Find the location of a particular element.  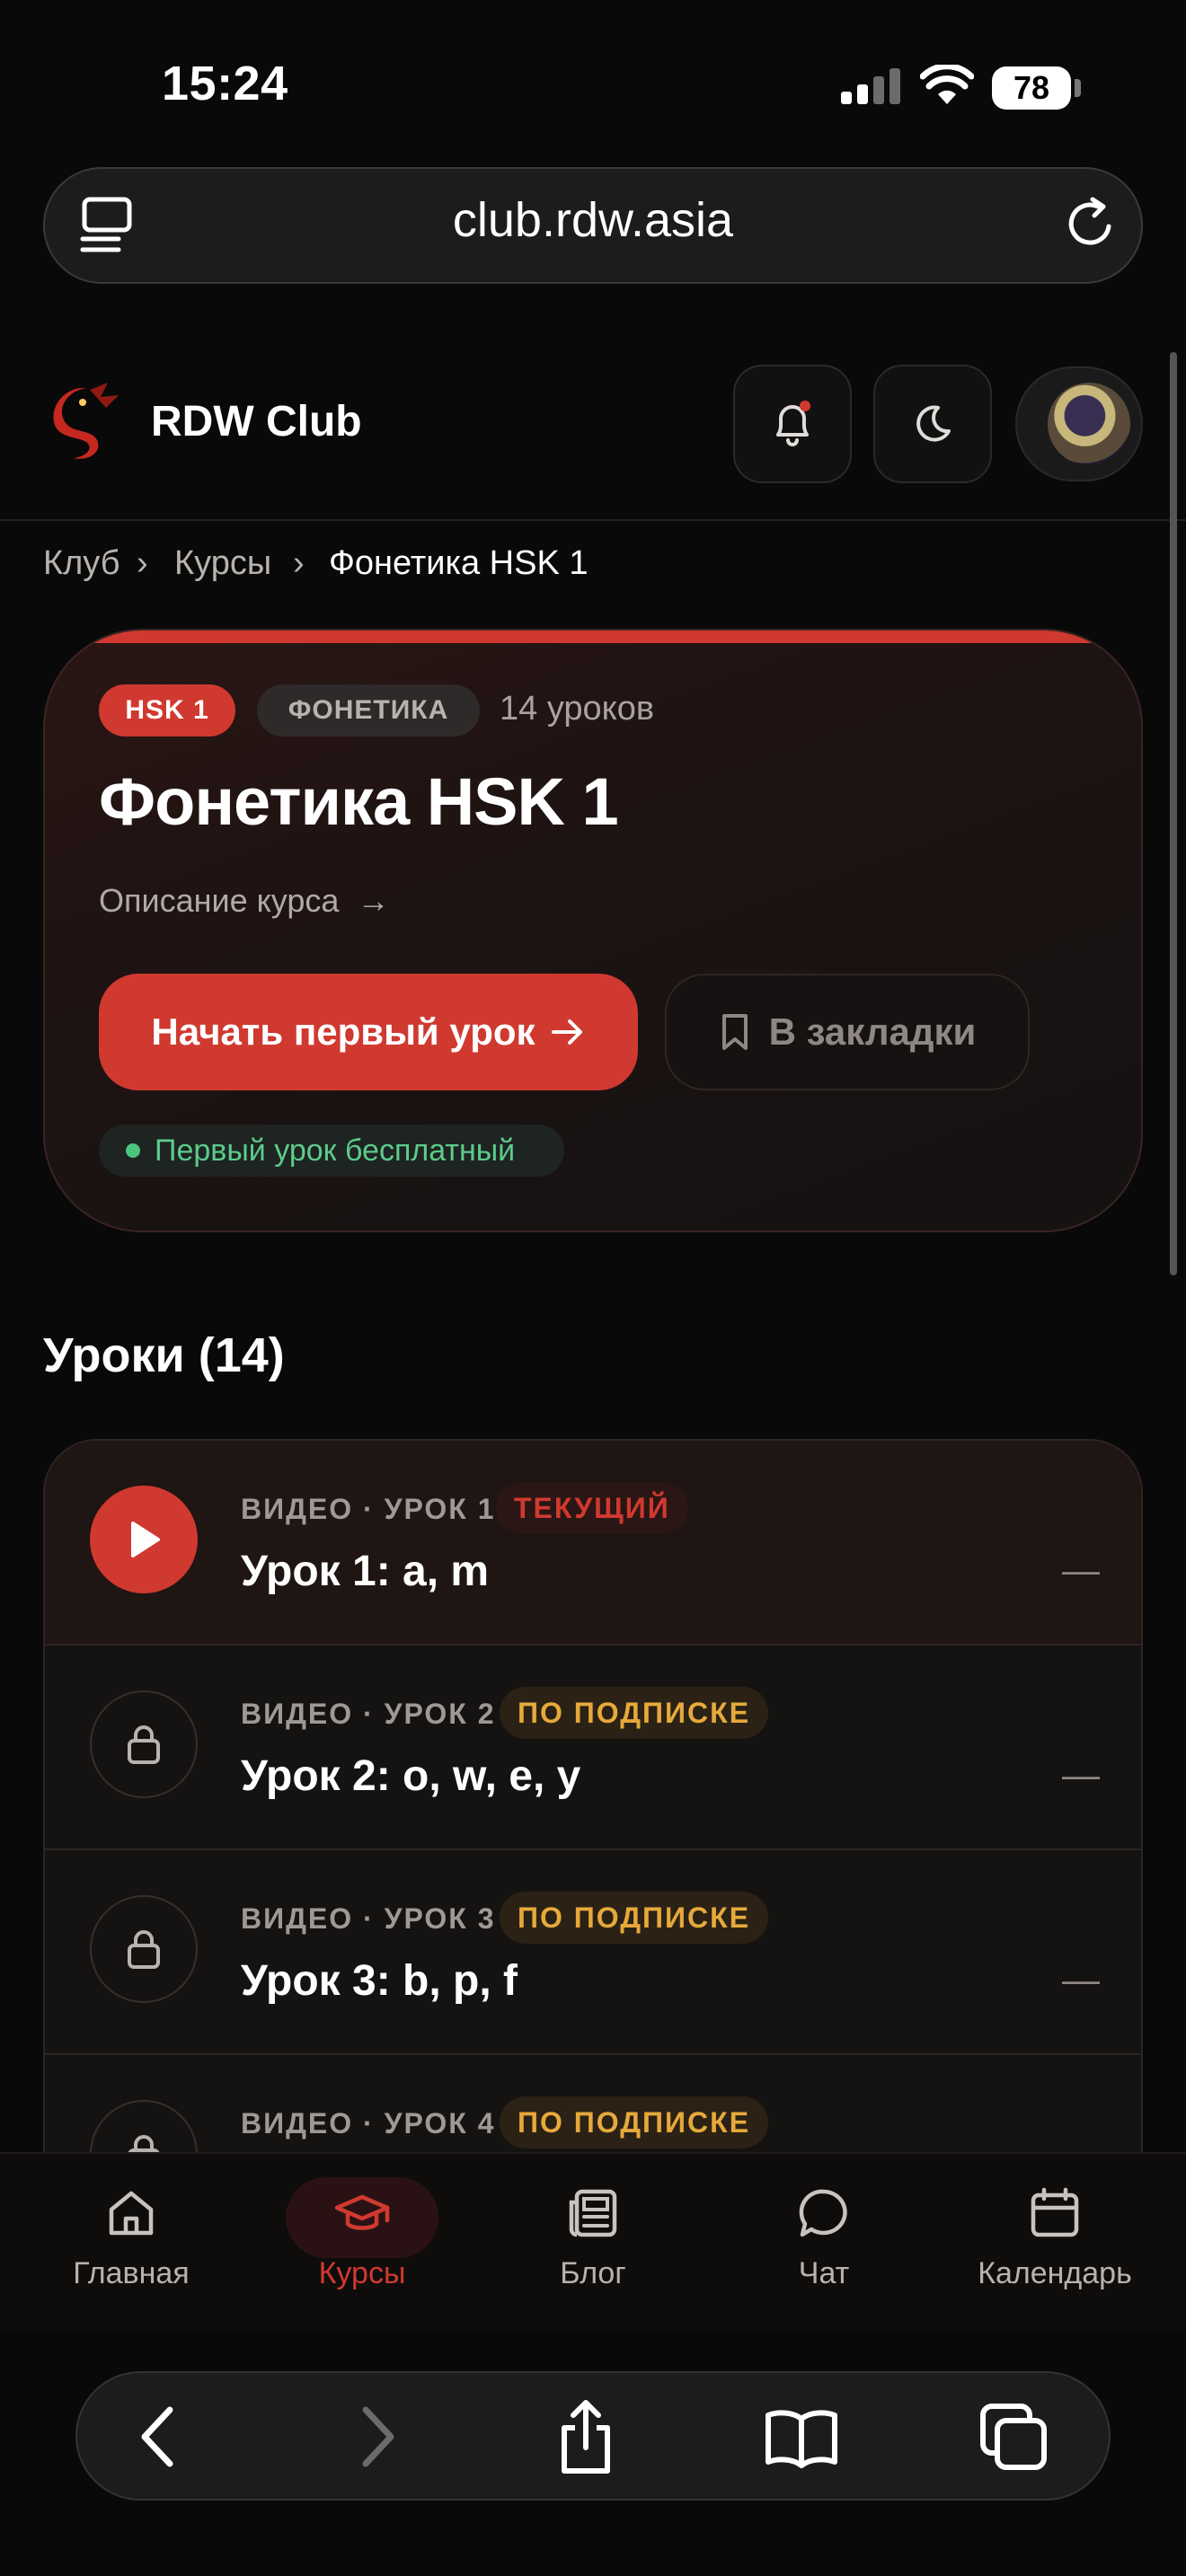

free-lesson-label: Первый урок бесплатный is located at coordinates (335, 1150).